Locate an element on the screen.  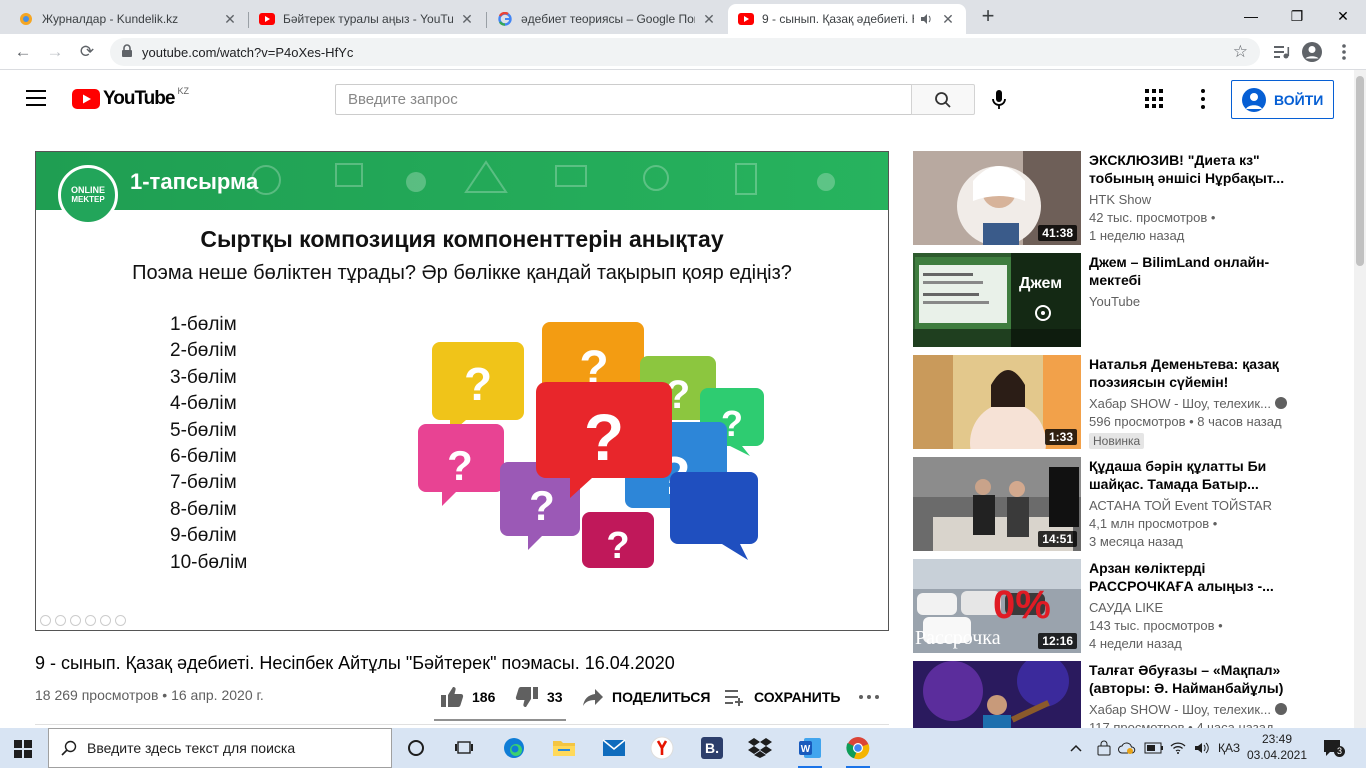
security-tray-icon is located at coordinates (1104, 748).